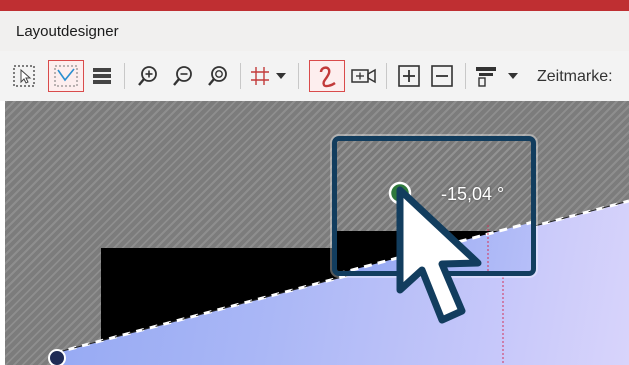  I want to click on remove-keyframe-button, so click(442, 76).